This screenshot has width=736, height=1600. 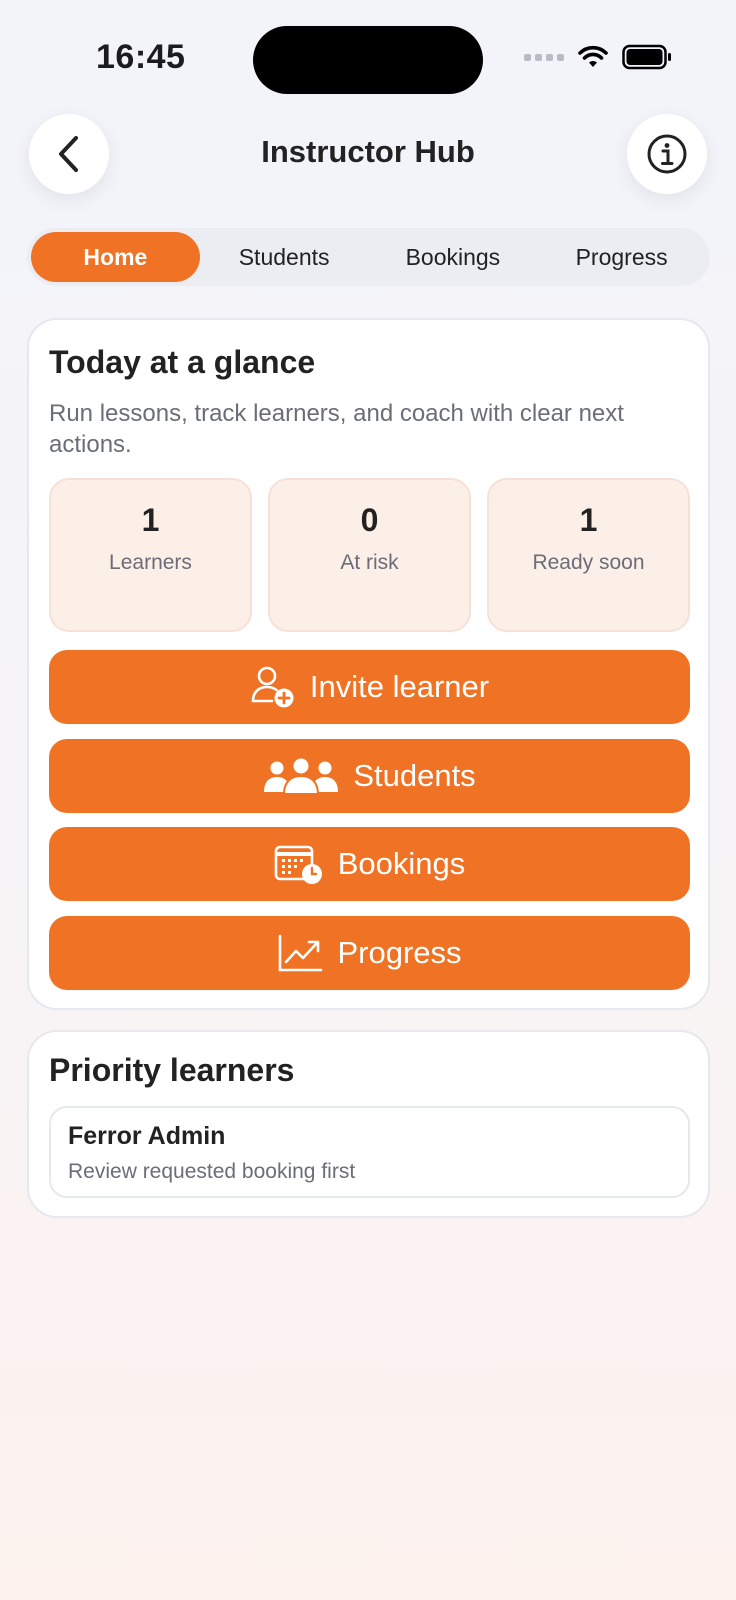 I want to click on calendar-clock-icon, so click(x=299, y=864).